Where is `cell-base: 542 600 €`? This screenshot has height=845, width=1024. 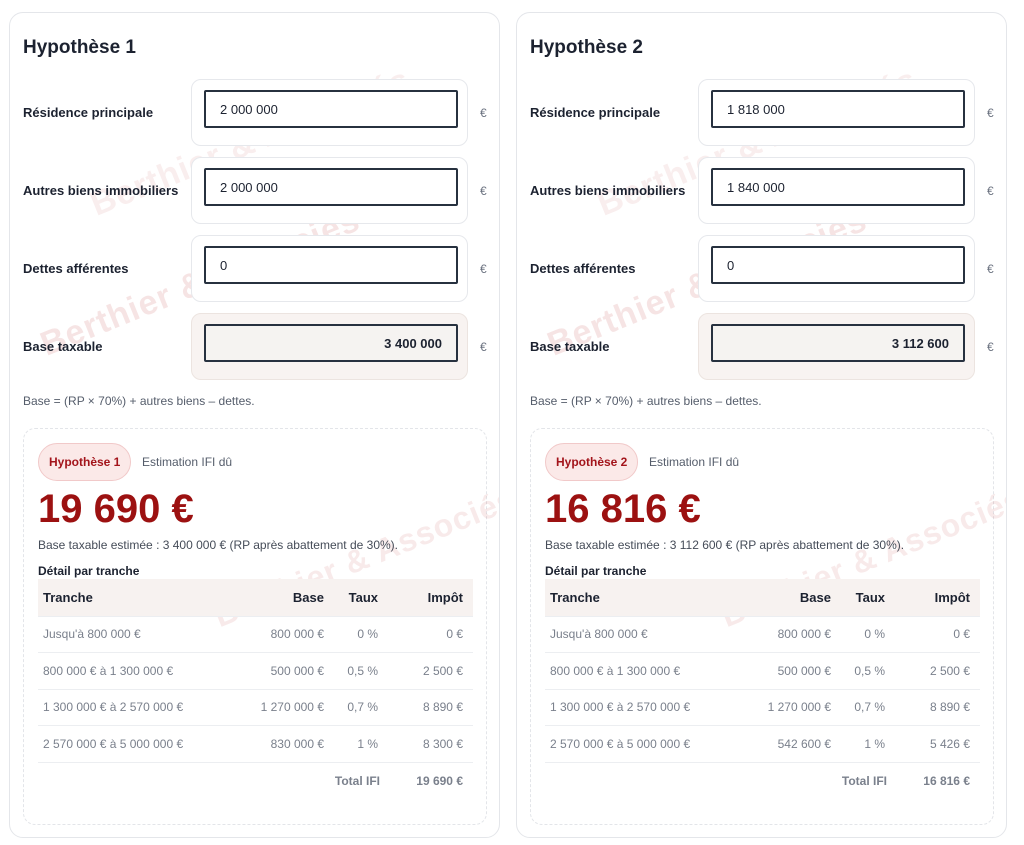
cell-base: 542 600 € is located at coordinates (786, 744).